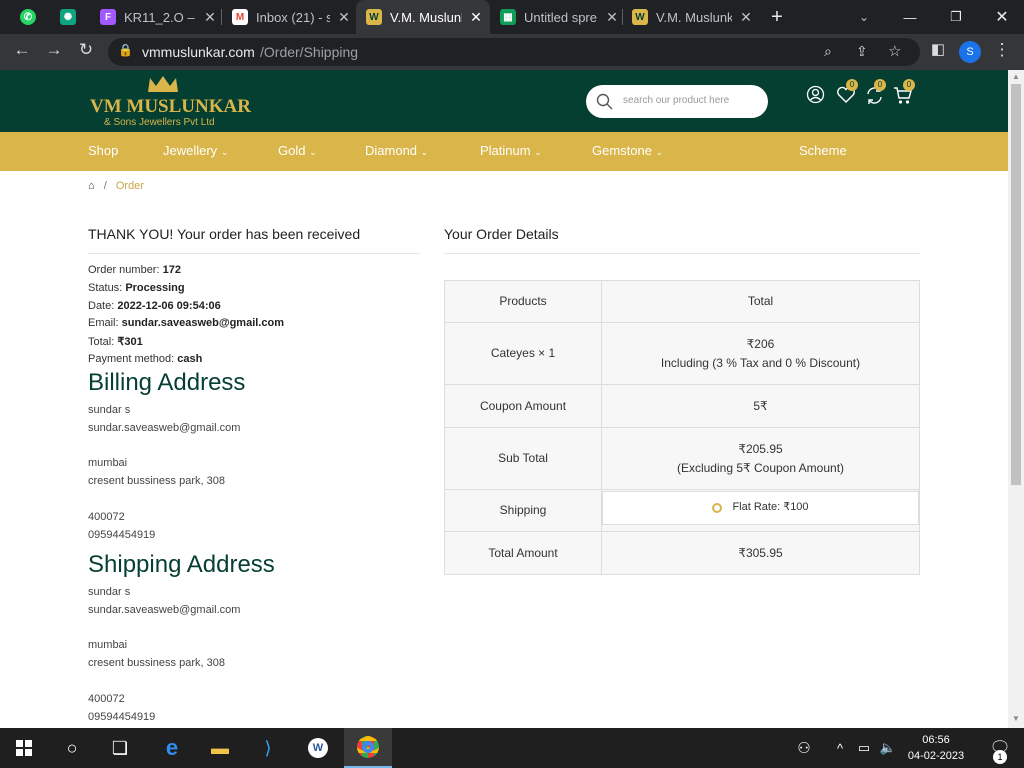  What do you see at coordinates (106, 517) in the screenshot?
I see `billing-pin: 400072` at bounding box center [106, 517].